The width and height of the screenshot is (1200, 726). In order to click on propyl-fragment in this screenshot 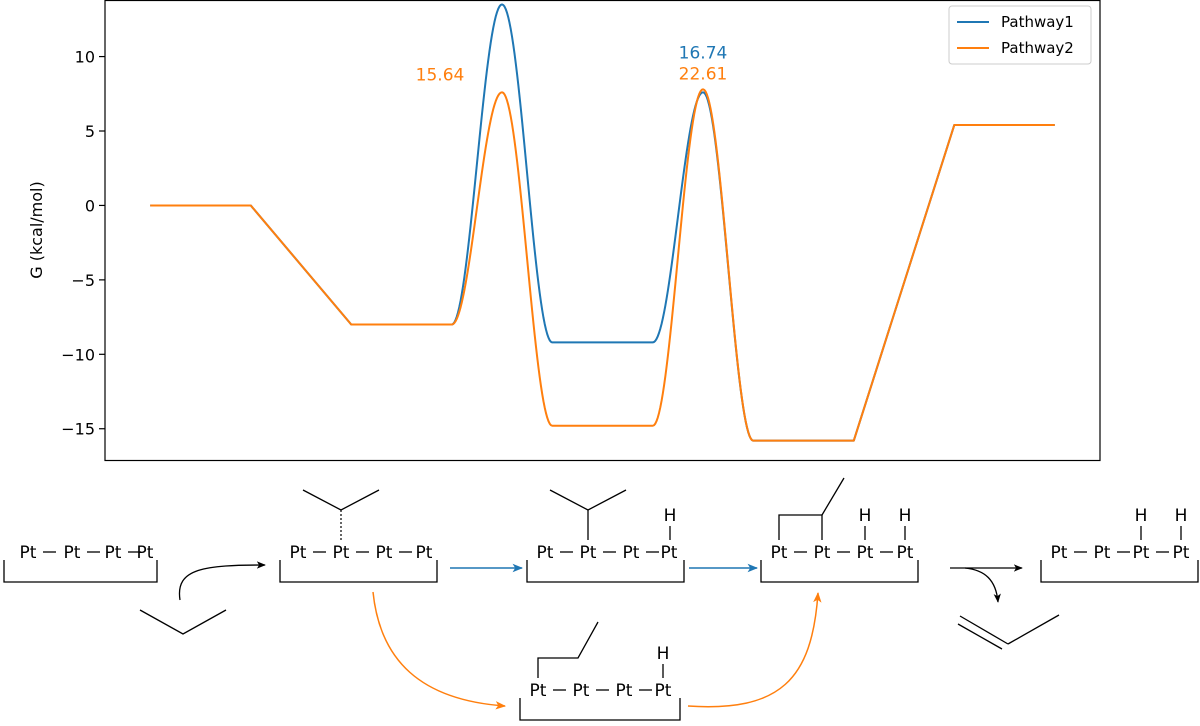, I will do `click(588, 500)`.